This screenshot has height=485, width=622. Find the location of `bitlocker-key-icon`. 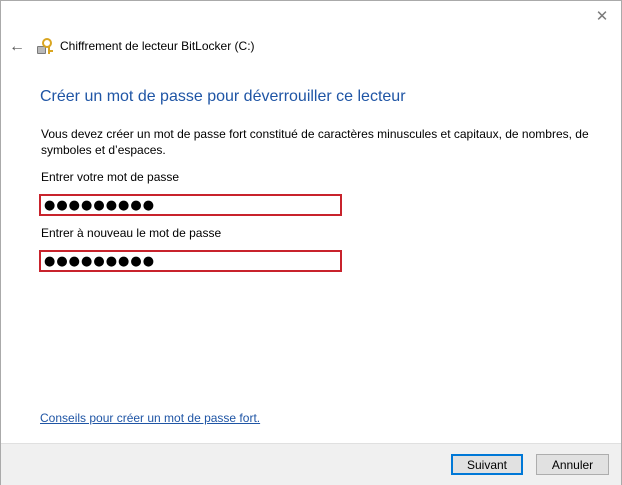

bitlocker-key-icon is located at coordinates (45, 46).